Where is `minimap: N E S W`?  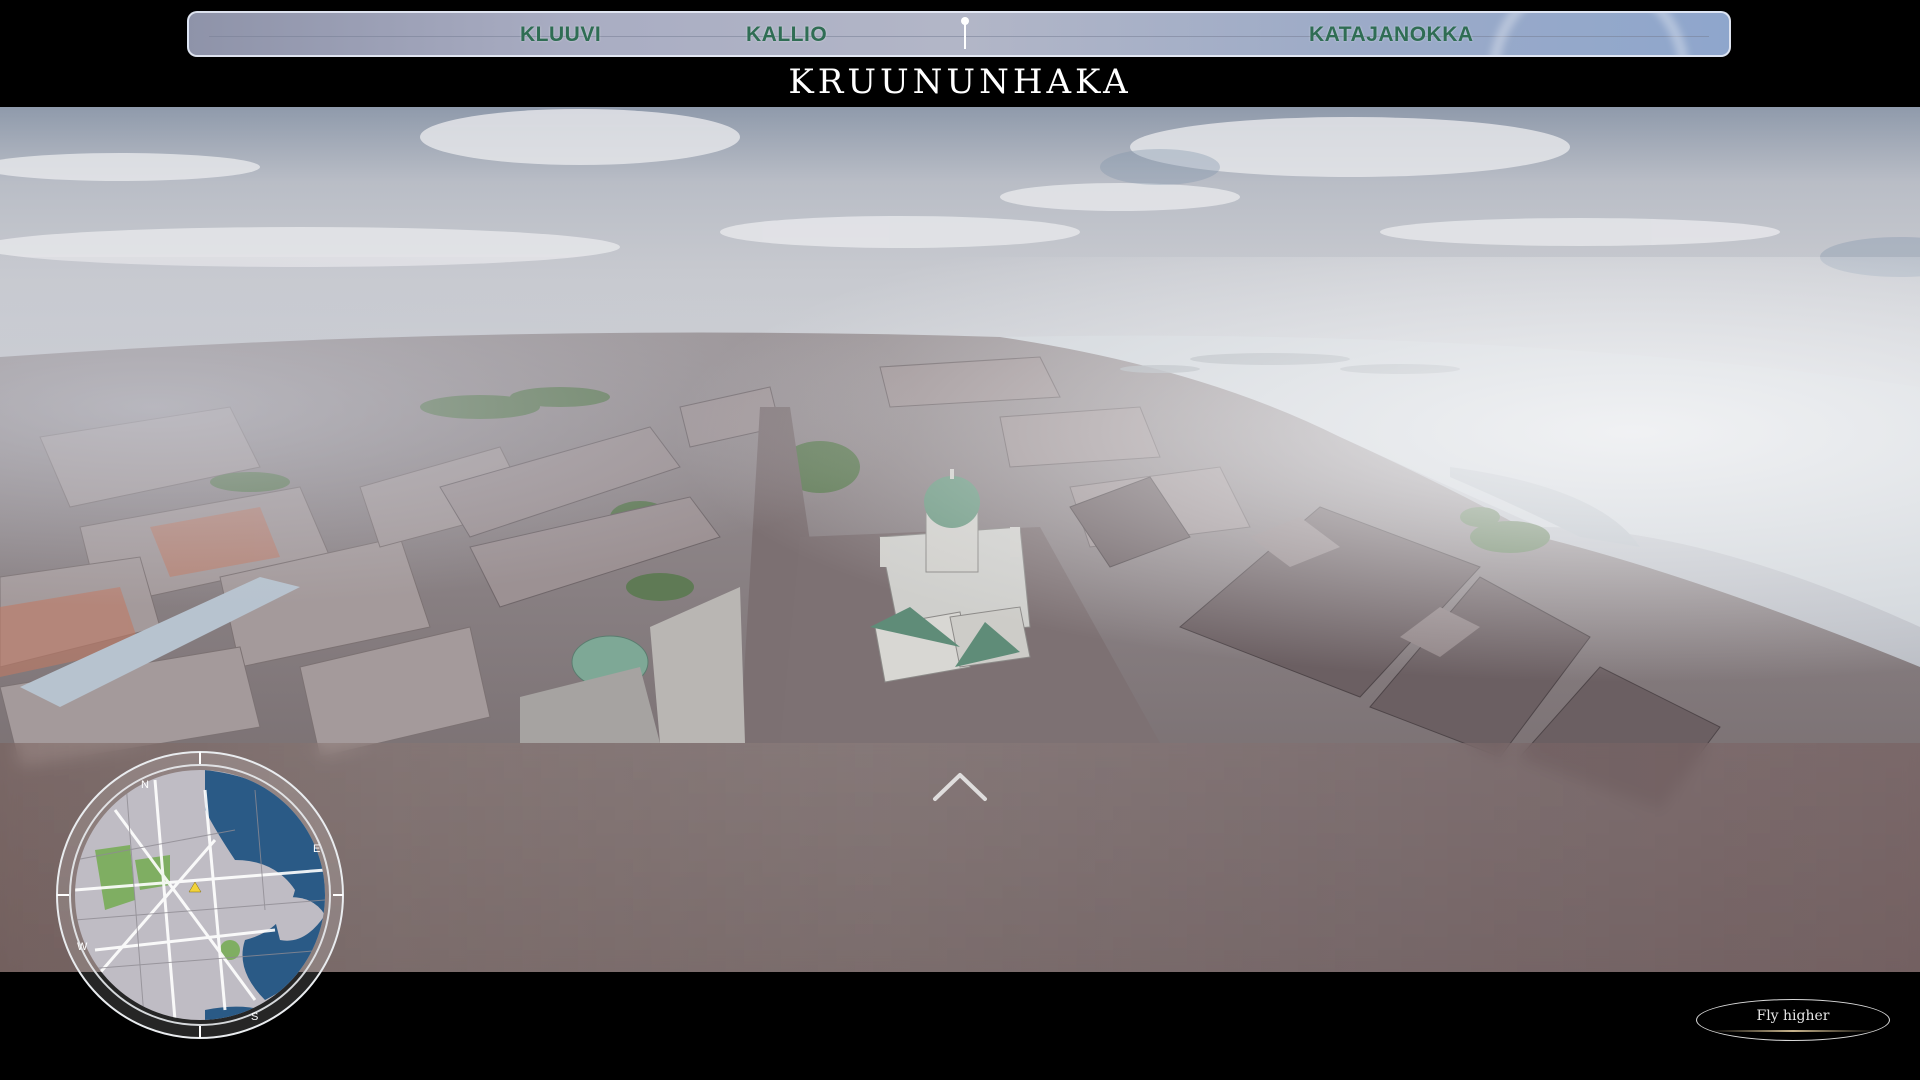
minimap: N E S W is located at coordinates (200, 895).